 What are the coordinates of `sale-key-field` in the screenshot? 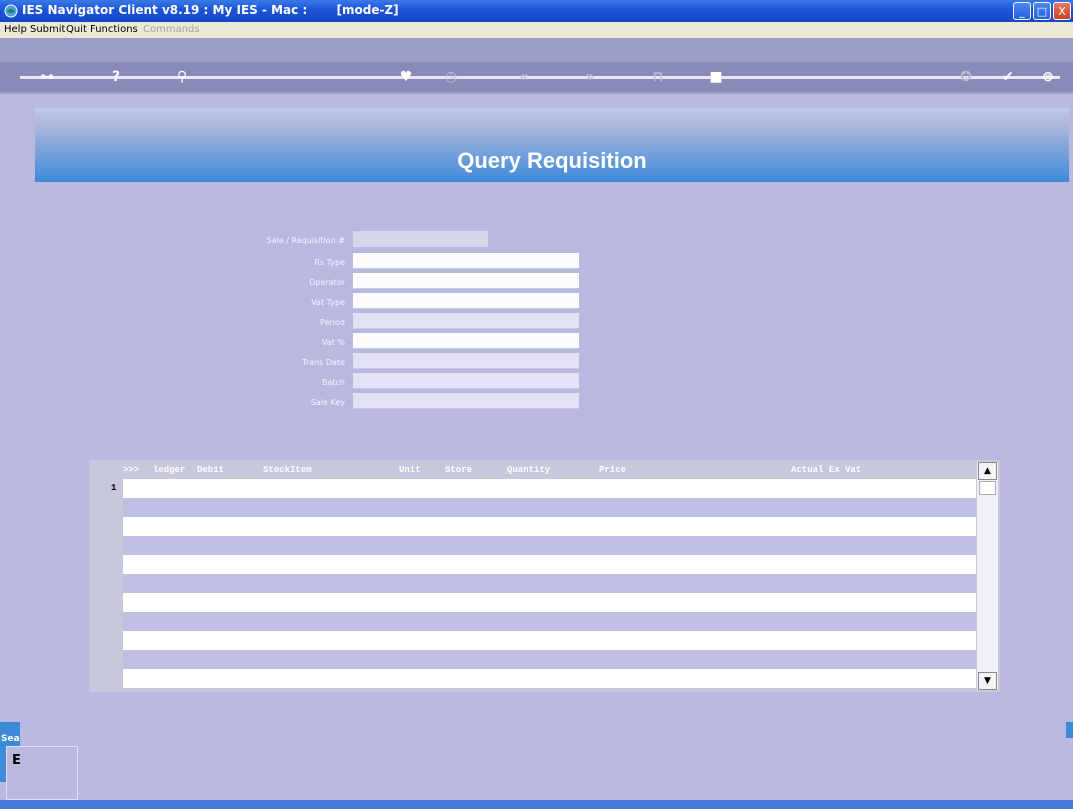 It's located at (466, 401).